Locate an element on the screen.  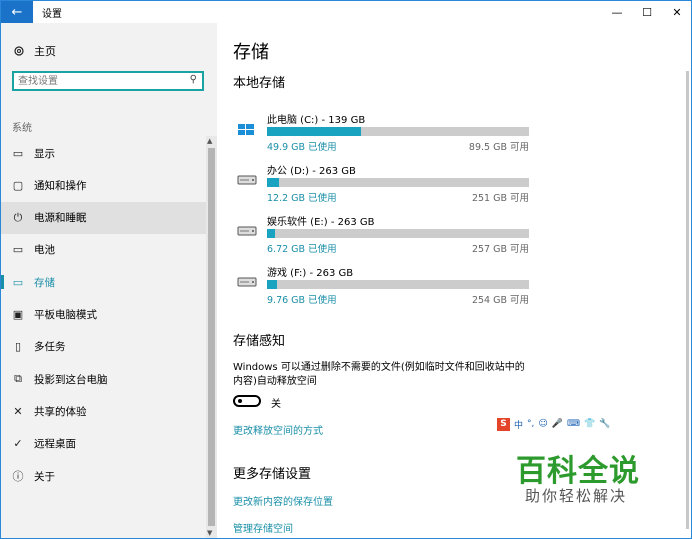
search-input is located at coordinates (98, 81).